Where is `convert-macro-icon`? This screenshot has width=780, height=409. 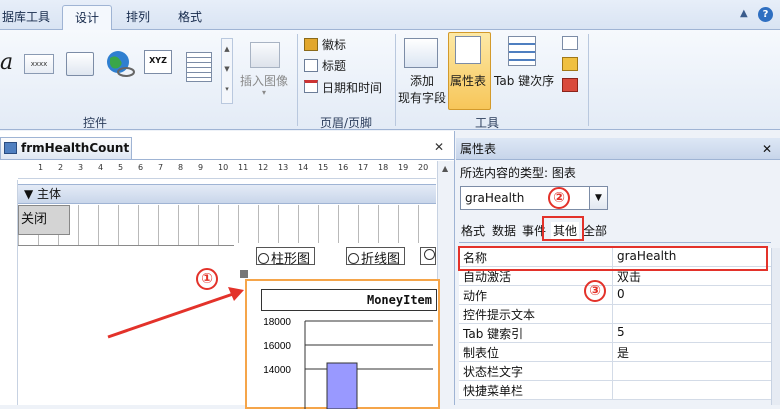 convert-macro-icon is located at coordinates (570, 64).